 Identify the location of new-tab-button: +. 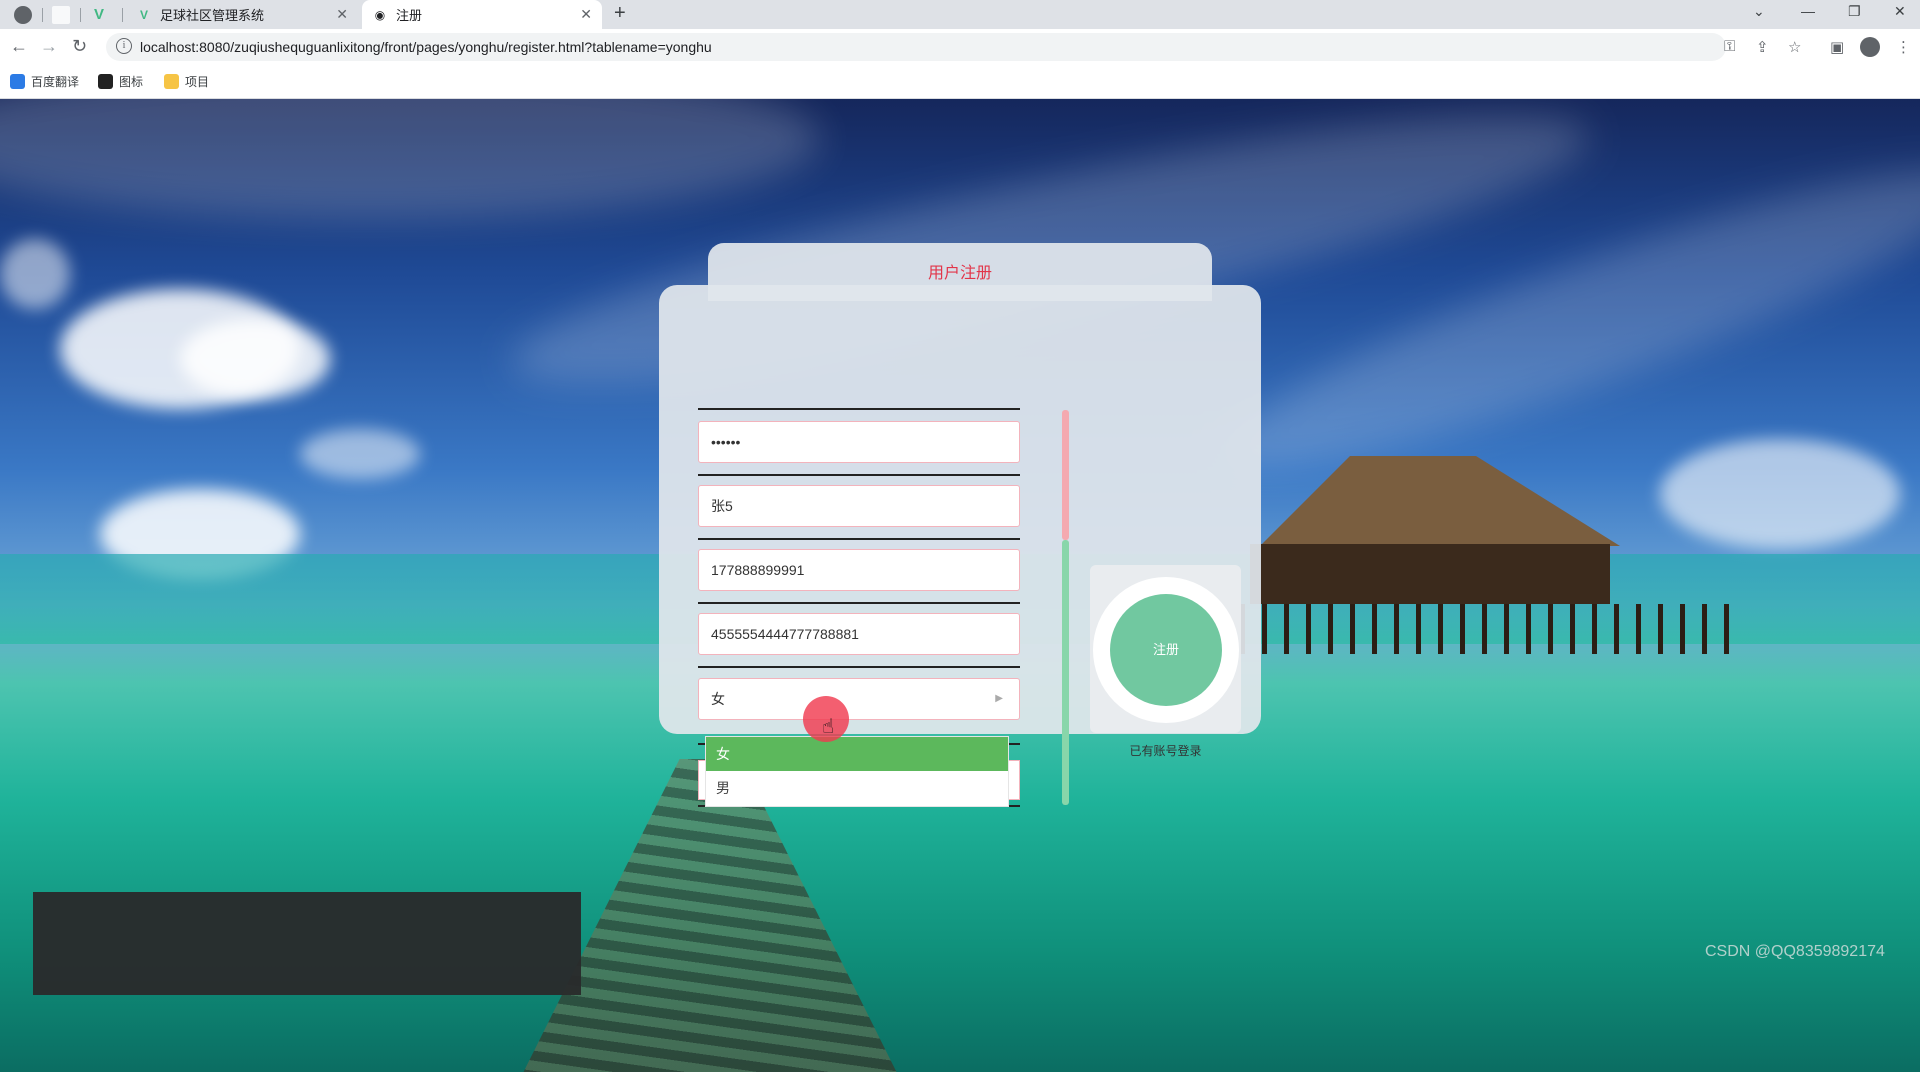
(620, 13).